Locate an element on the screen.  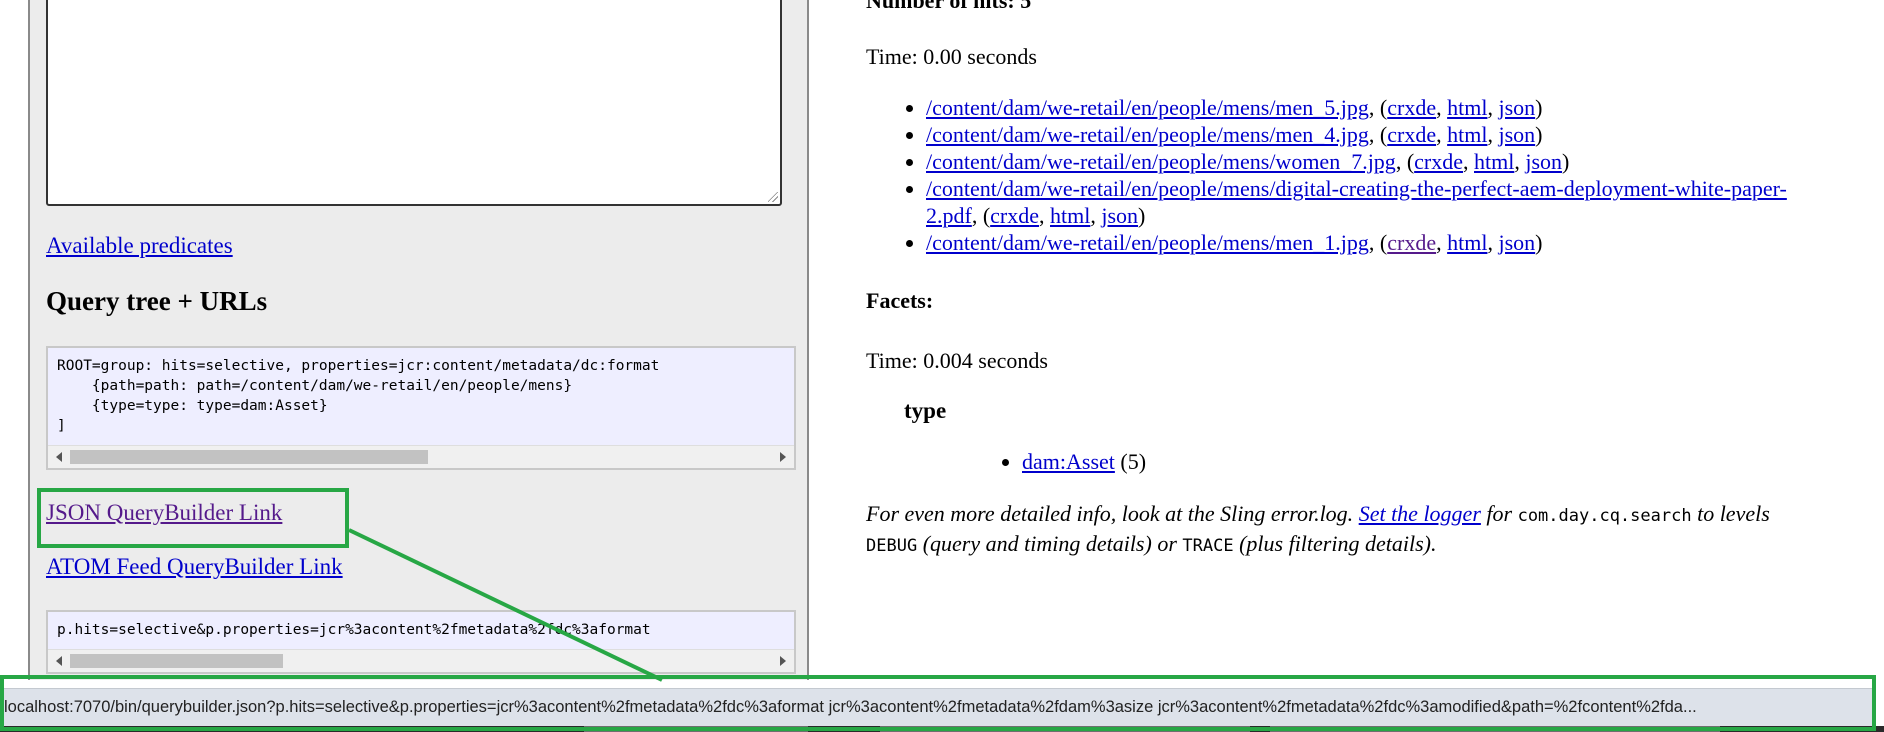
resize-grip-icon is located at coordinates (773, 197).